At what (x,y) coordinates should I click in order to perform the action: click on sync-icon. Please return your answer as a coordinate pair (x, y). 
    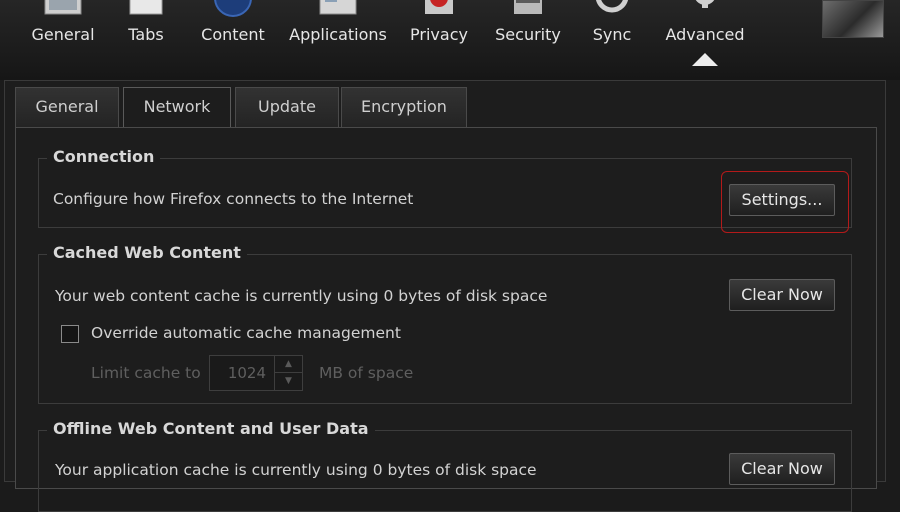
    Looking at the image, I should click on (612, 9).